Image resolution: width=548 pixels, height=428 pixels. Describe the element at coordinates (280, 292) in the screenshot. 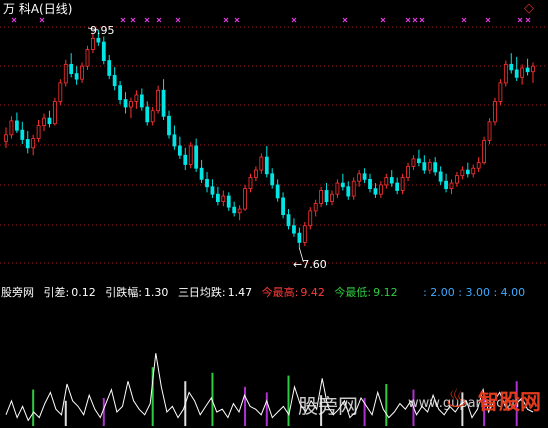

I see `max-label: 今最高:` at that location.